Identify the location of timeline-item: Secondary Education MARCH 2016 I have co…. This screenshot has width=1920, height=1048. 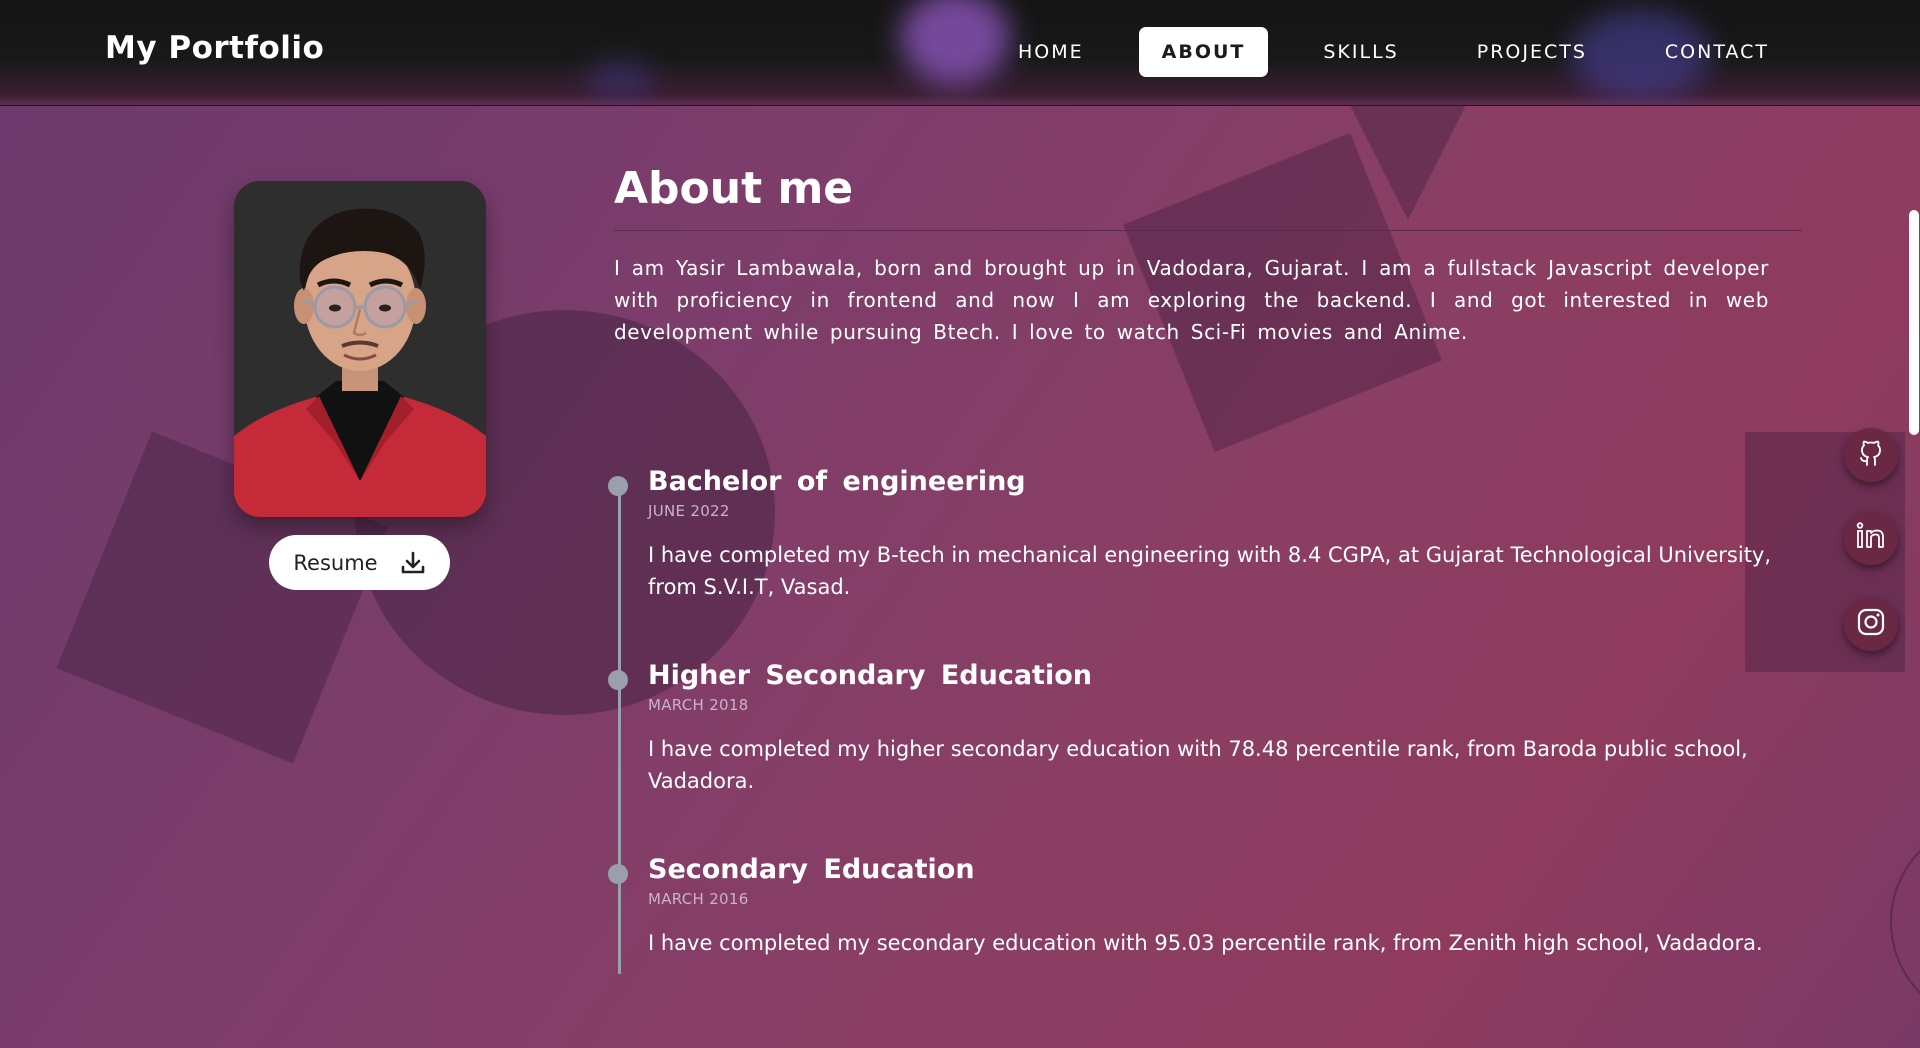
(1193, 906).